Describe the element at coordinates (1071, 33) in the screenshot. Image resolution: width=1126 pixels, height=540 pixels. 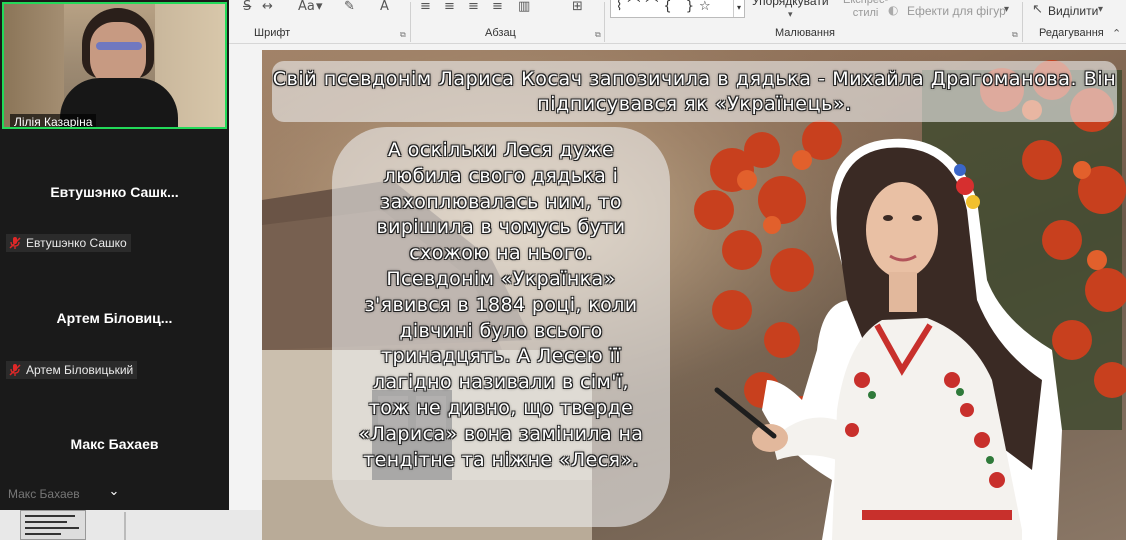
I see `group-label-editing: Редагування` at that location.